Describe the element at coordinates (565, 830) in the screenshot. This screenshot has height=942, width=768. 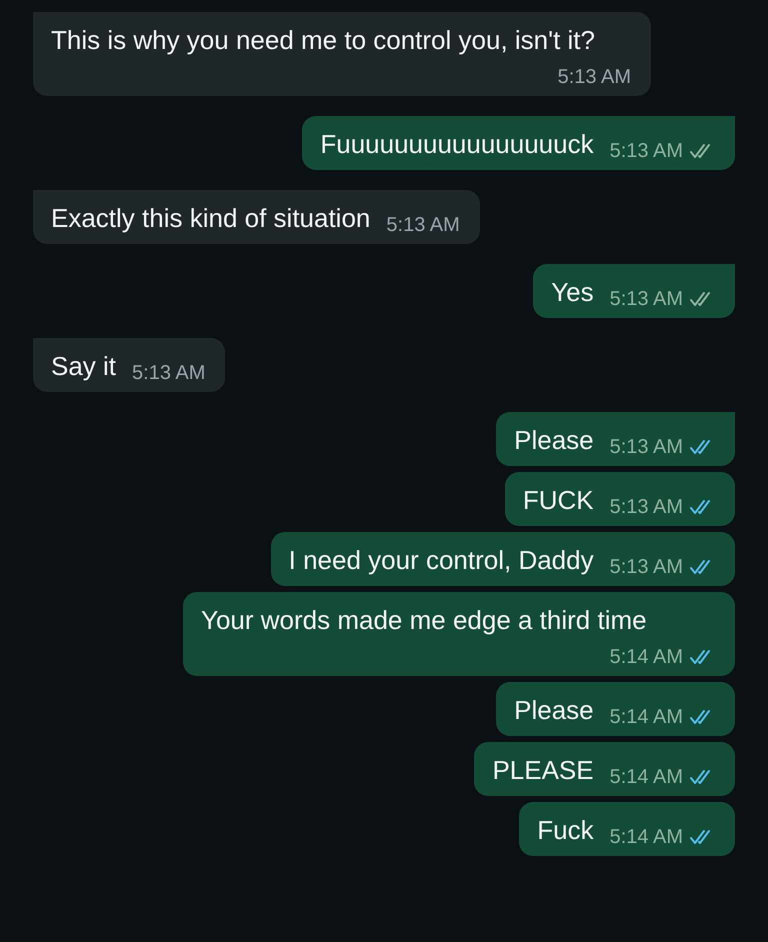
I see `message-text: Fuck` at that location.